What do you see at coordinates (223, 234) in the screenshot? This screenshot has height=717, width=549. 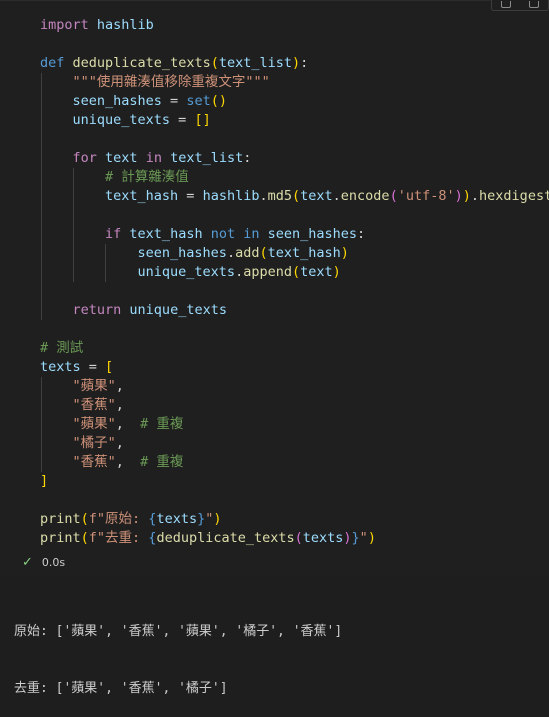 I see `code-token: not` at bounding box center [223, 234].